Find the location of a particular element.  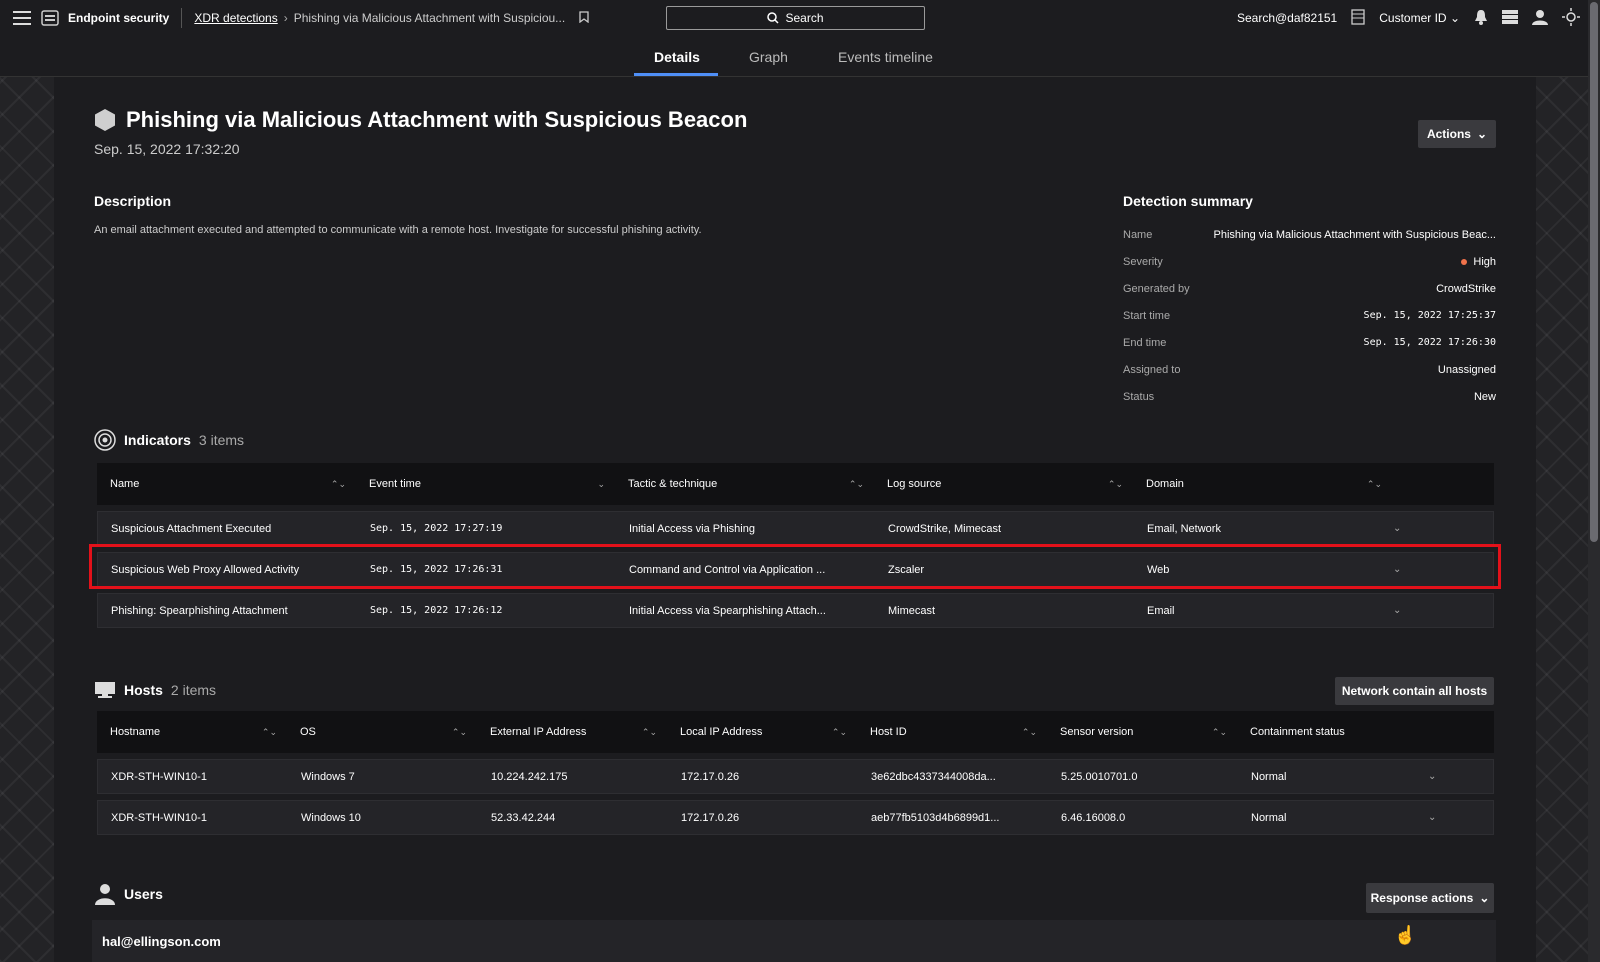

column-header-log-source: Log source ⌃⌄ is located at coordinates (1003, 484).